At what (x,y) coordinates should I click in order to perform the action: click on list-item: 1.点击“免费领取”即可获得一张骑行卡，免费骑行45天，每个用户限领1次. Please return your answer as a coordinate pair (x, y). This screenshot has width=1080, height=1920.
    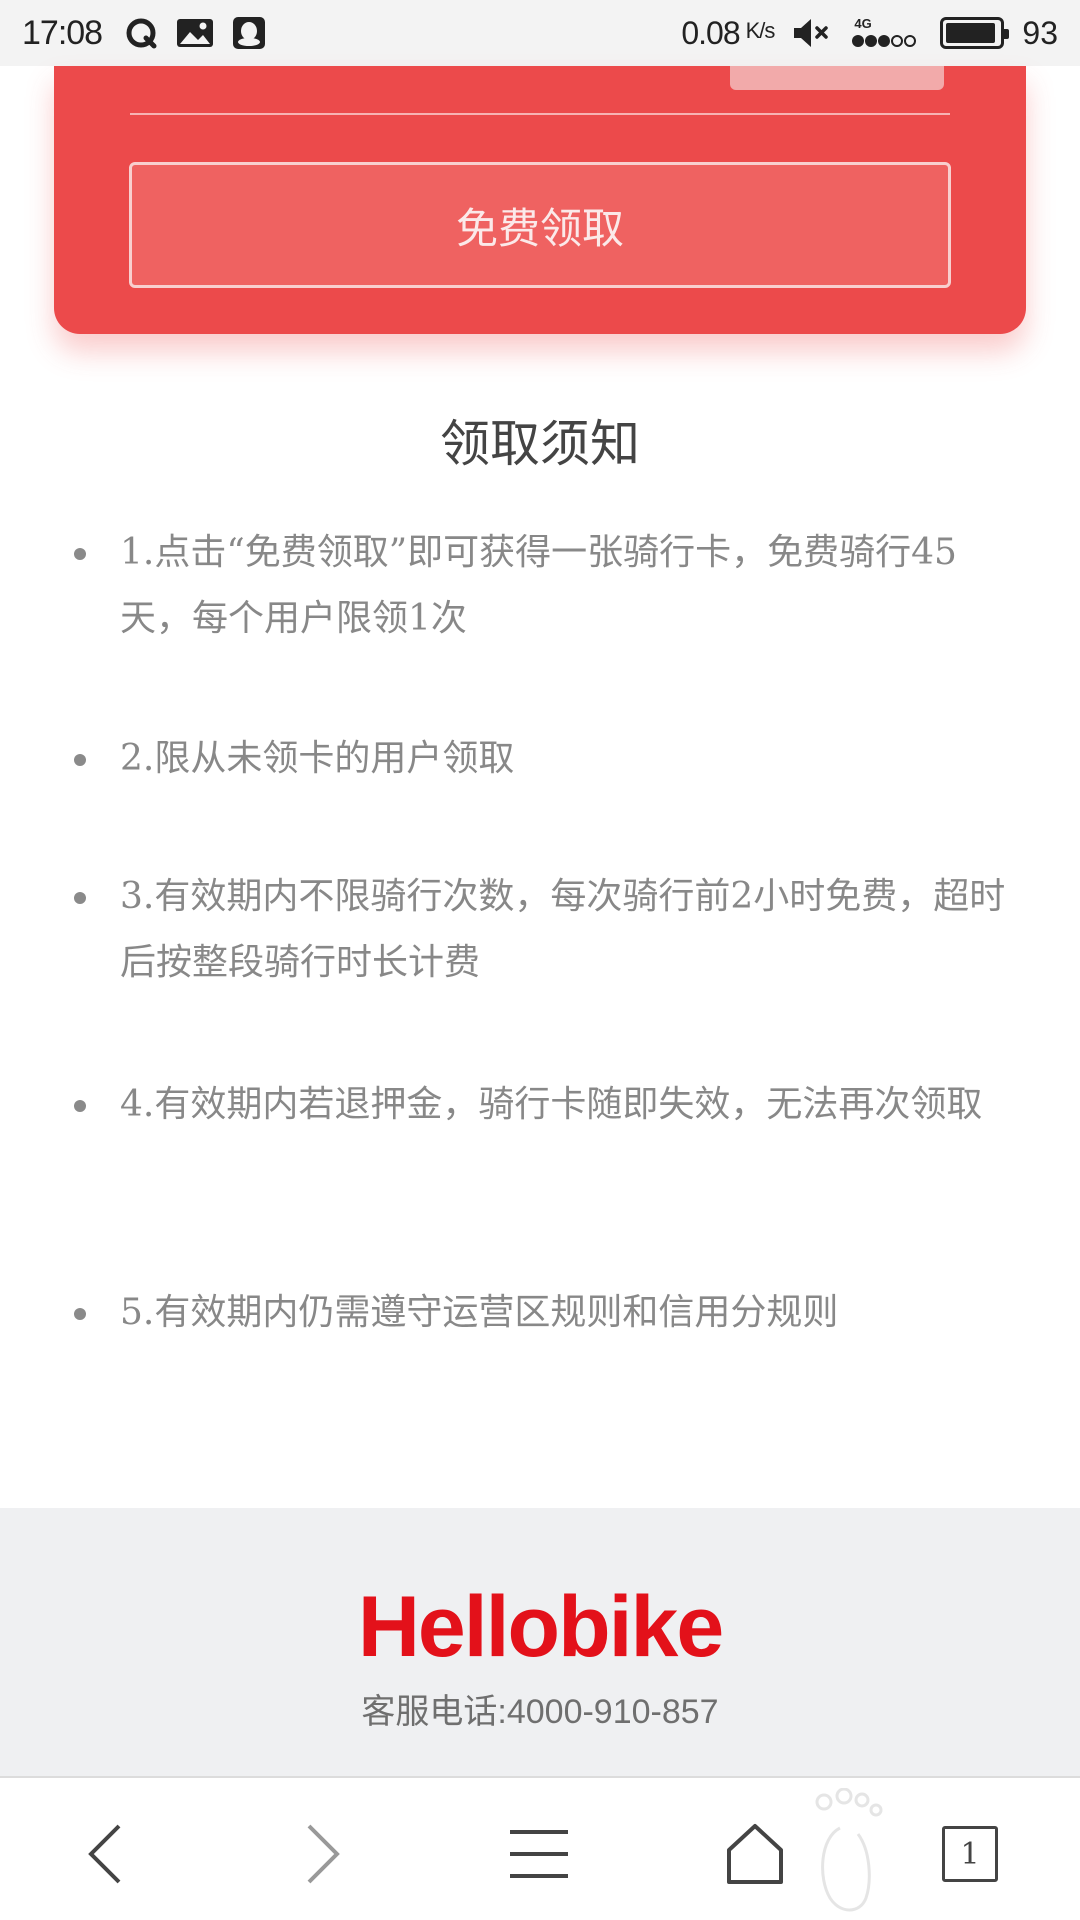
    Looking at the image, I should click on (540, 586).